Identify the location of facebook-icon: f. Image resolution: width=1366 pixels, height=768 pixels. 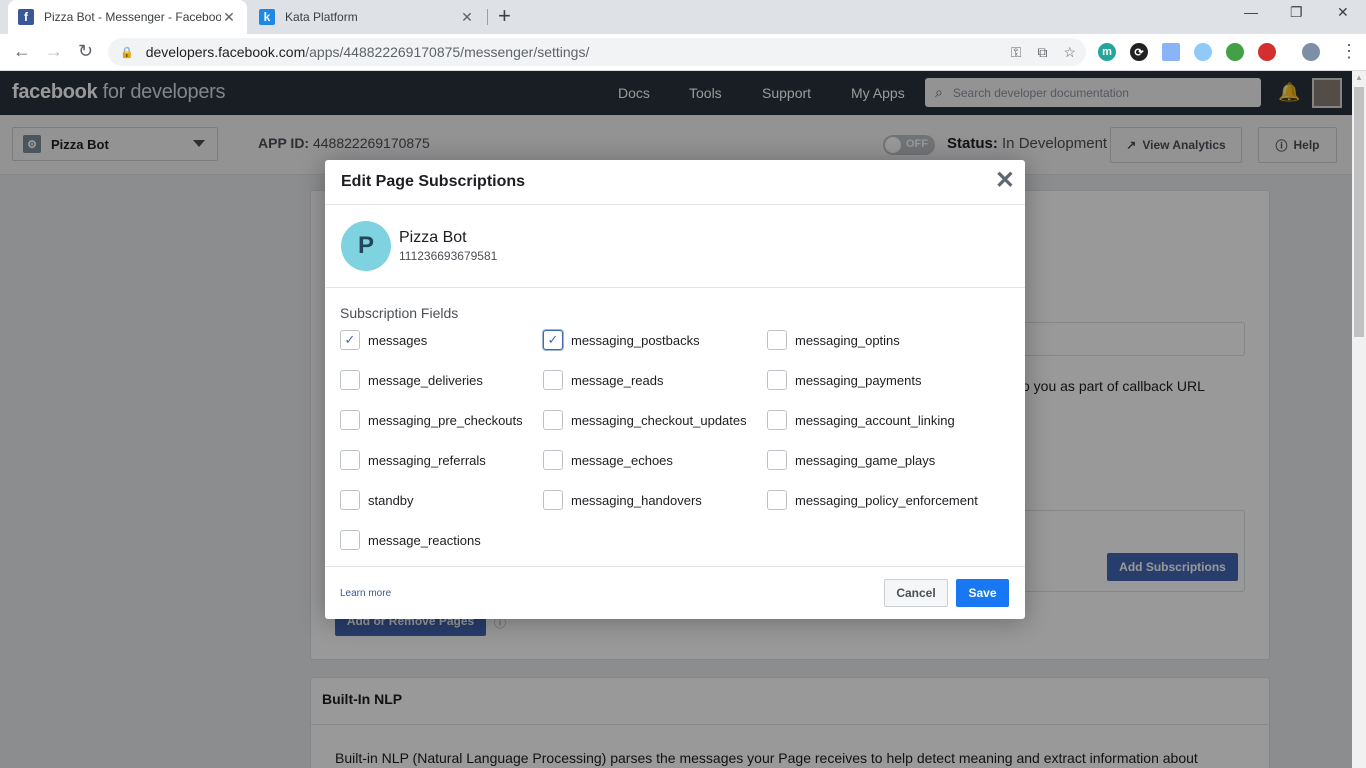
(26, 17).